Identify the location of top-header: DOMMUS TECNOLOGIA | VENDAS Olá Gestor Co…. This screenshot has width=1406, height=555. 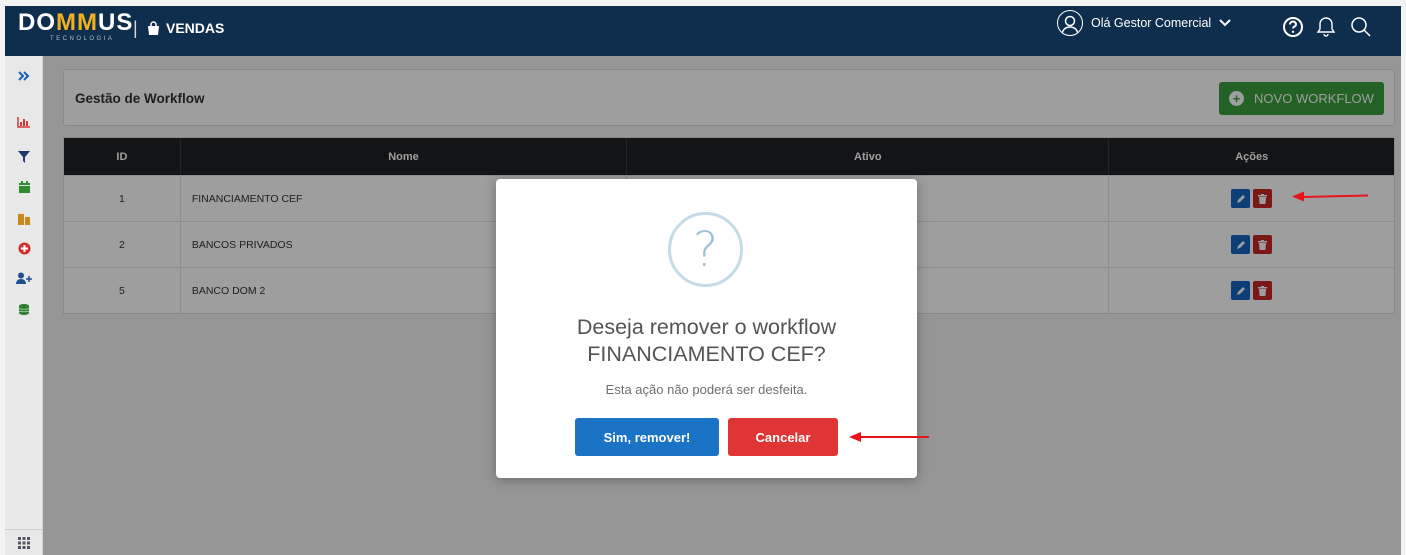
(703, 31).